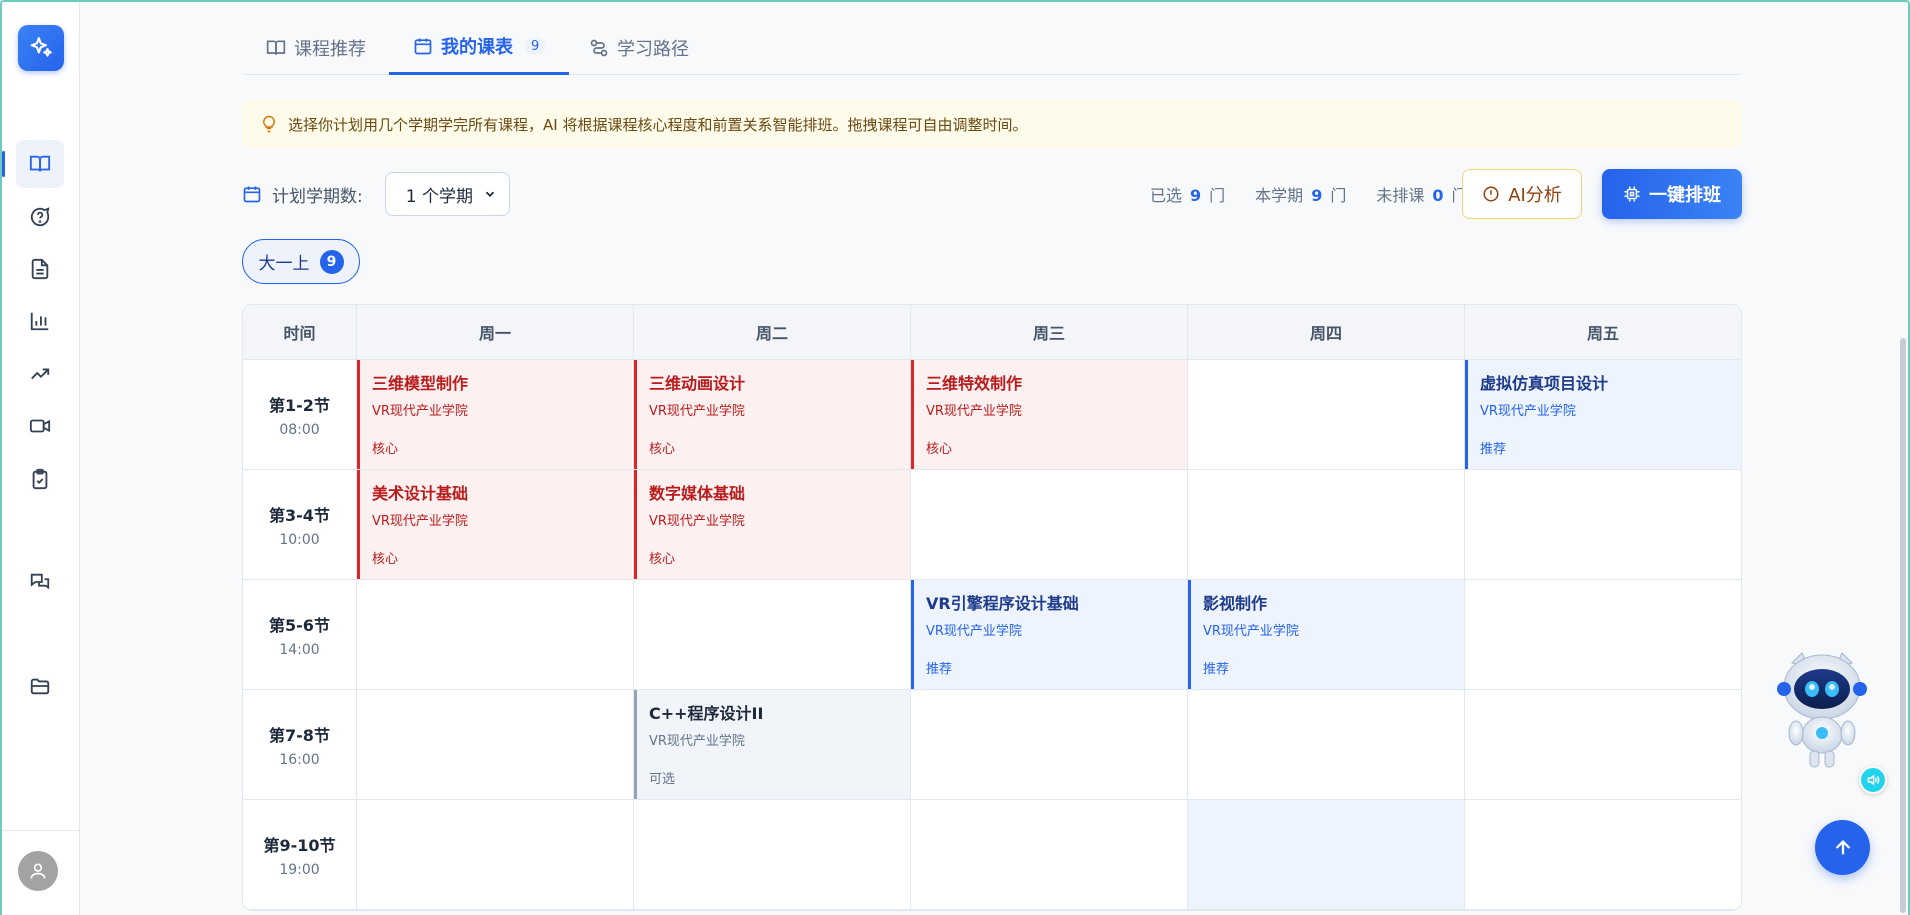 The height and width of the screenshot is (915, 1910). I want to click on period-time: 19:00, so click(299, 869).